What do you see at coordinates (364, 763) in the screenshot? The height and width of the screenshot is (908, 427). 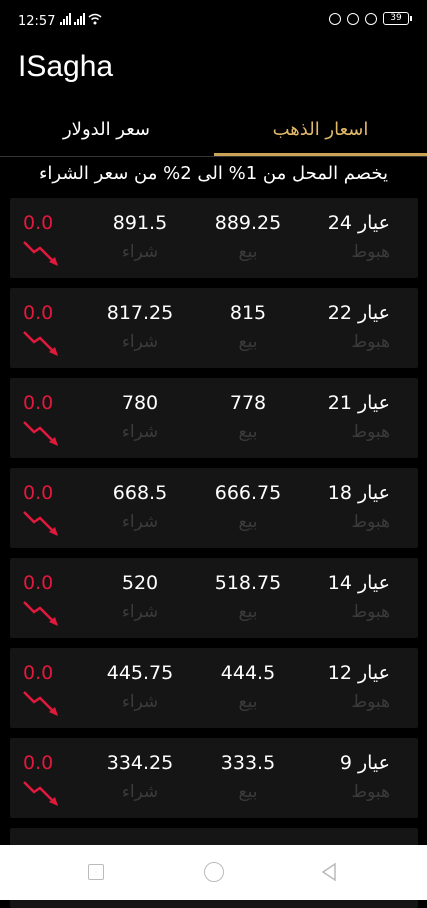 I see `karat-label: عيار 9` at bounding box center [364, 763].